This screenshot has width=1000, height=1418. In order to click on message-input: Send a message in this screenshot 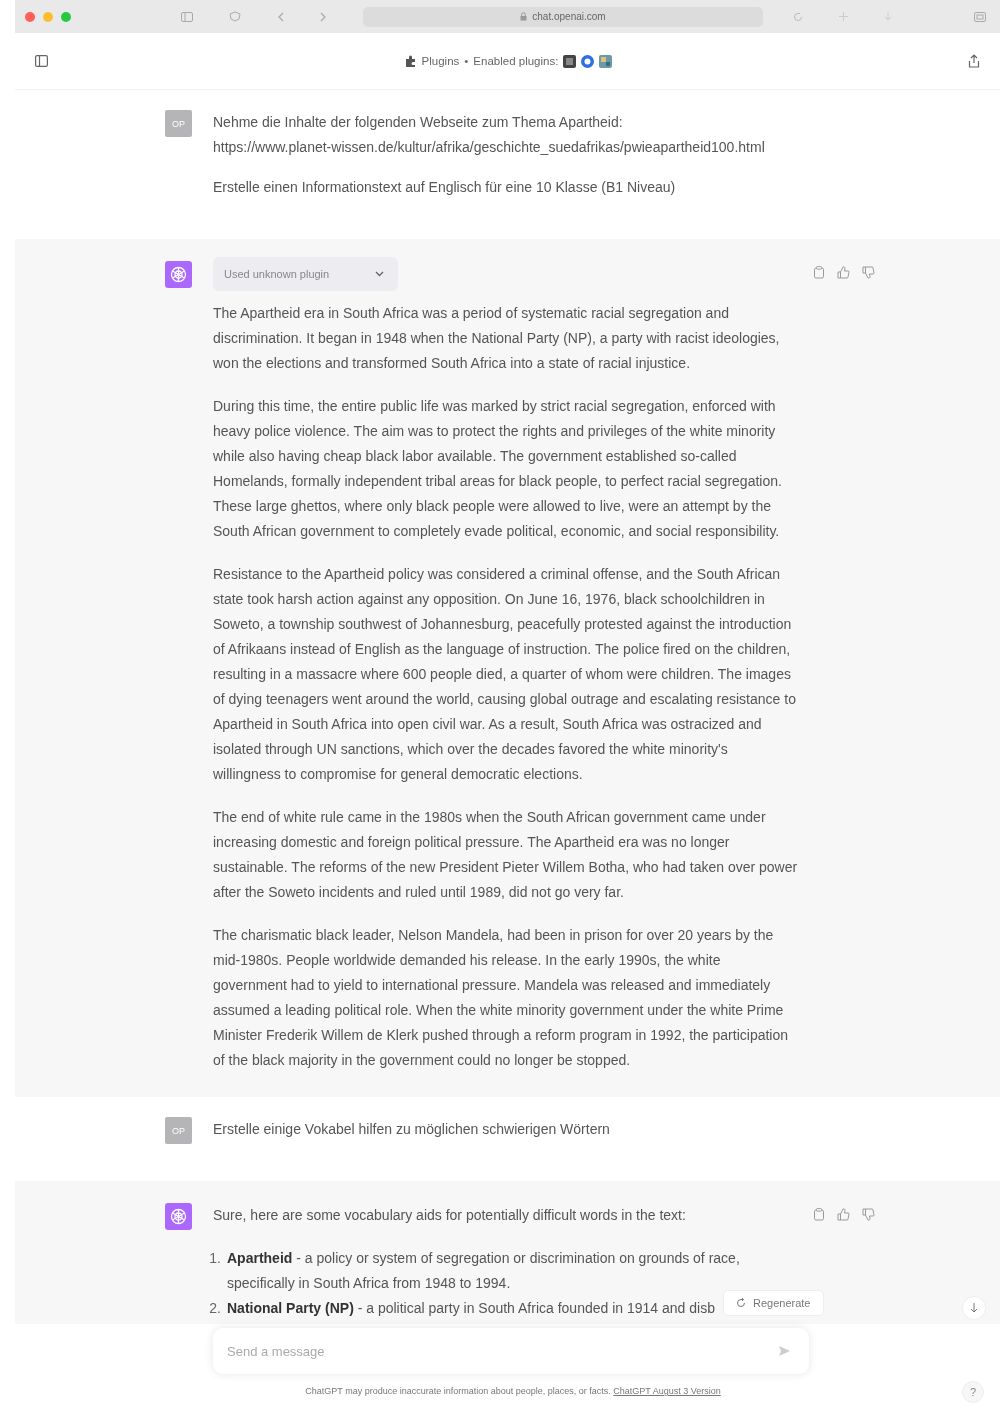, I will do `click(511, 1351)`.